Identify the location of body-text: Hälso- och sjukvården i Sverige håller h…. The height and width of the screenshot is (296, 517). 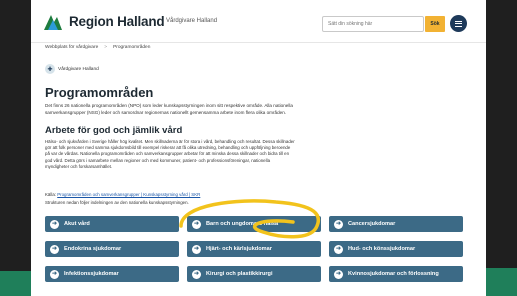
(170, 154).